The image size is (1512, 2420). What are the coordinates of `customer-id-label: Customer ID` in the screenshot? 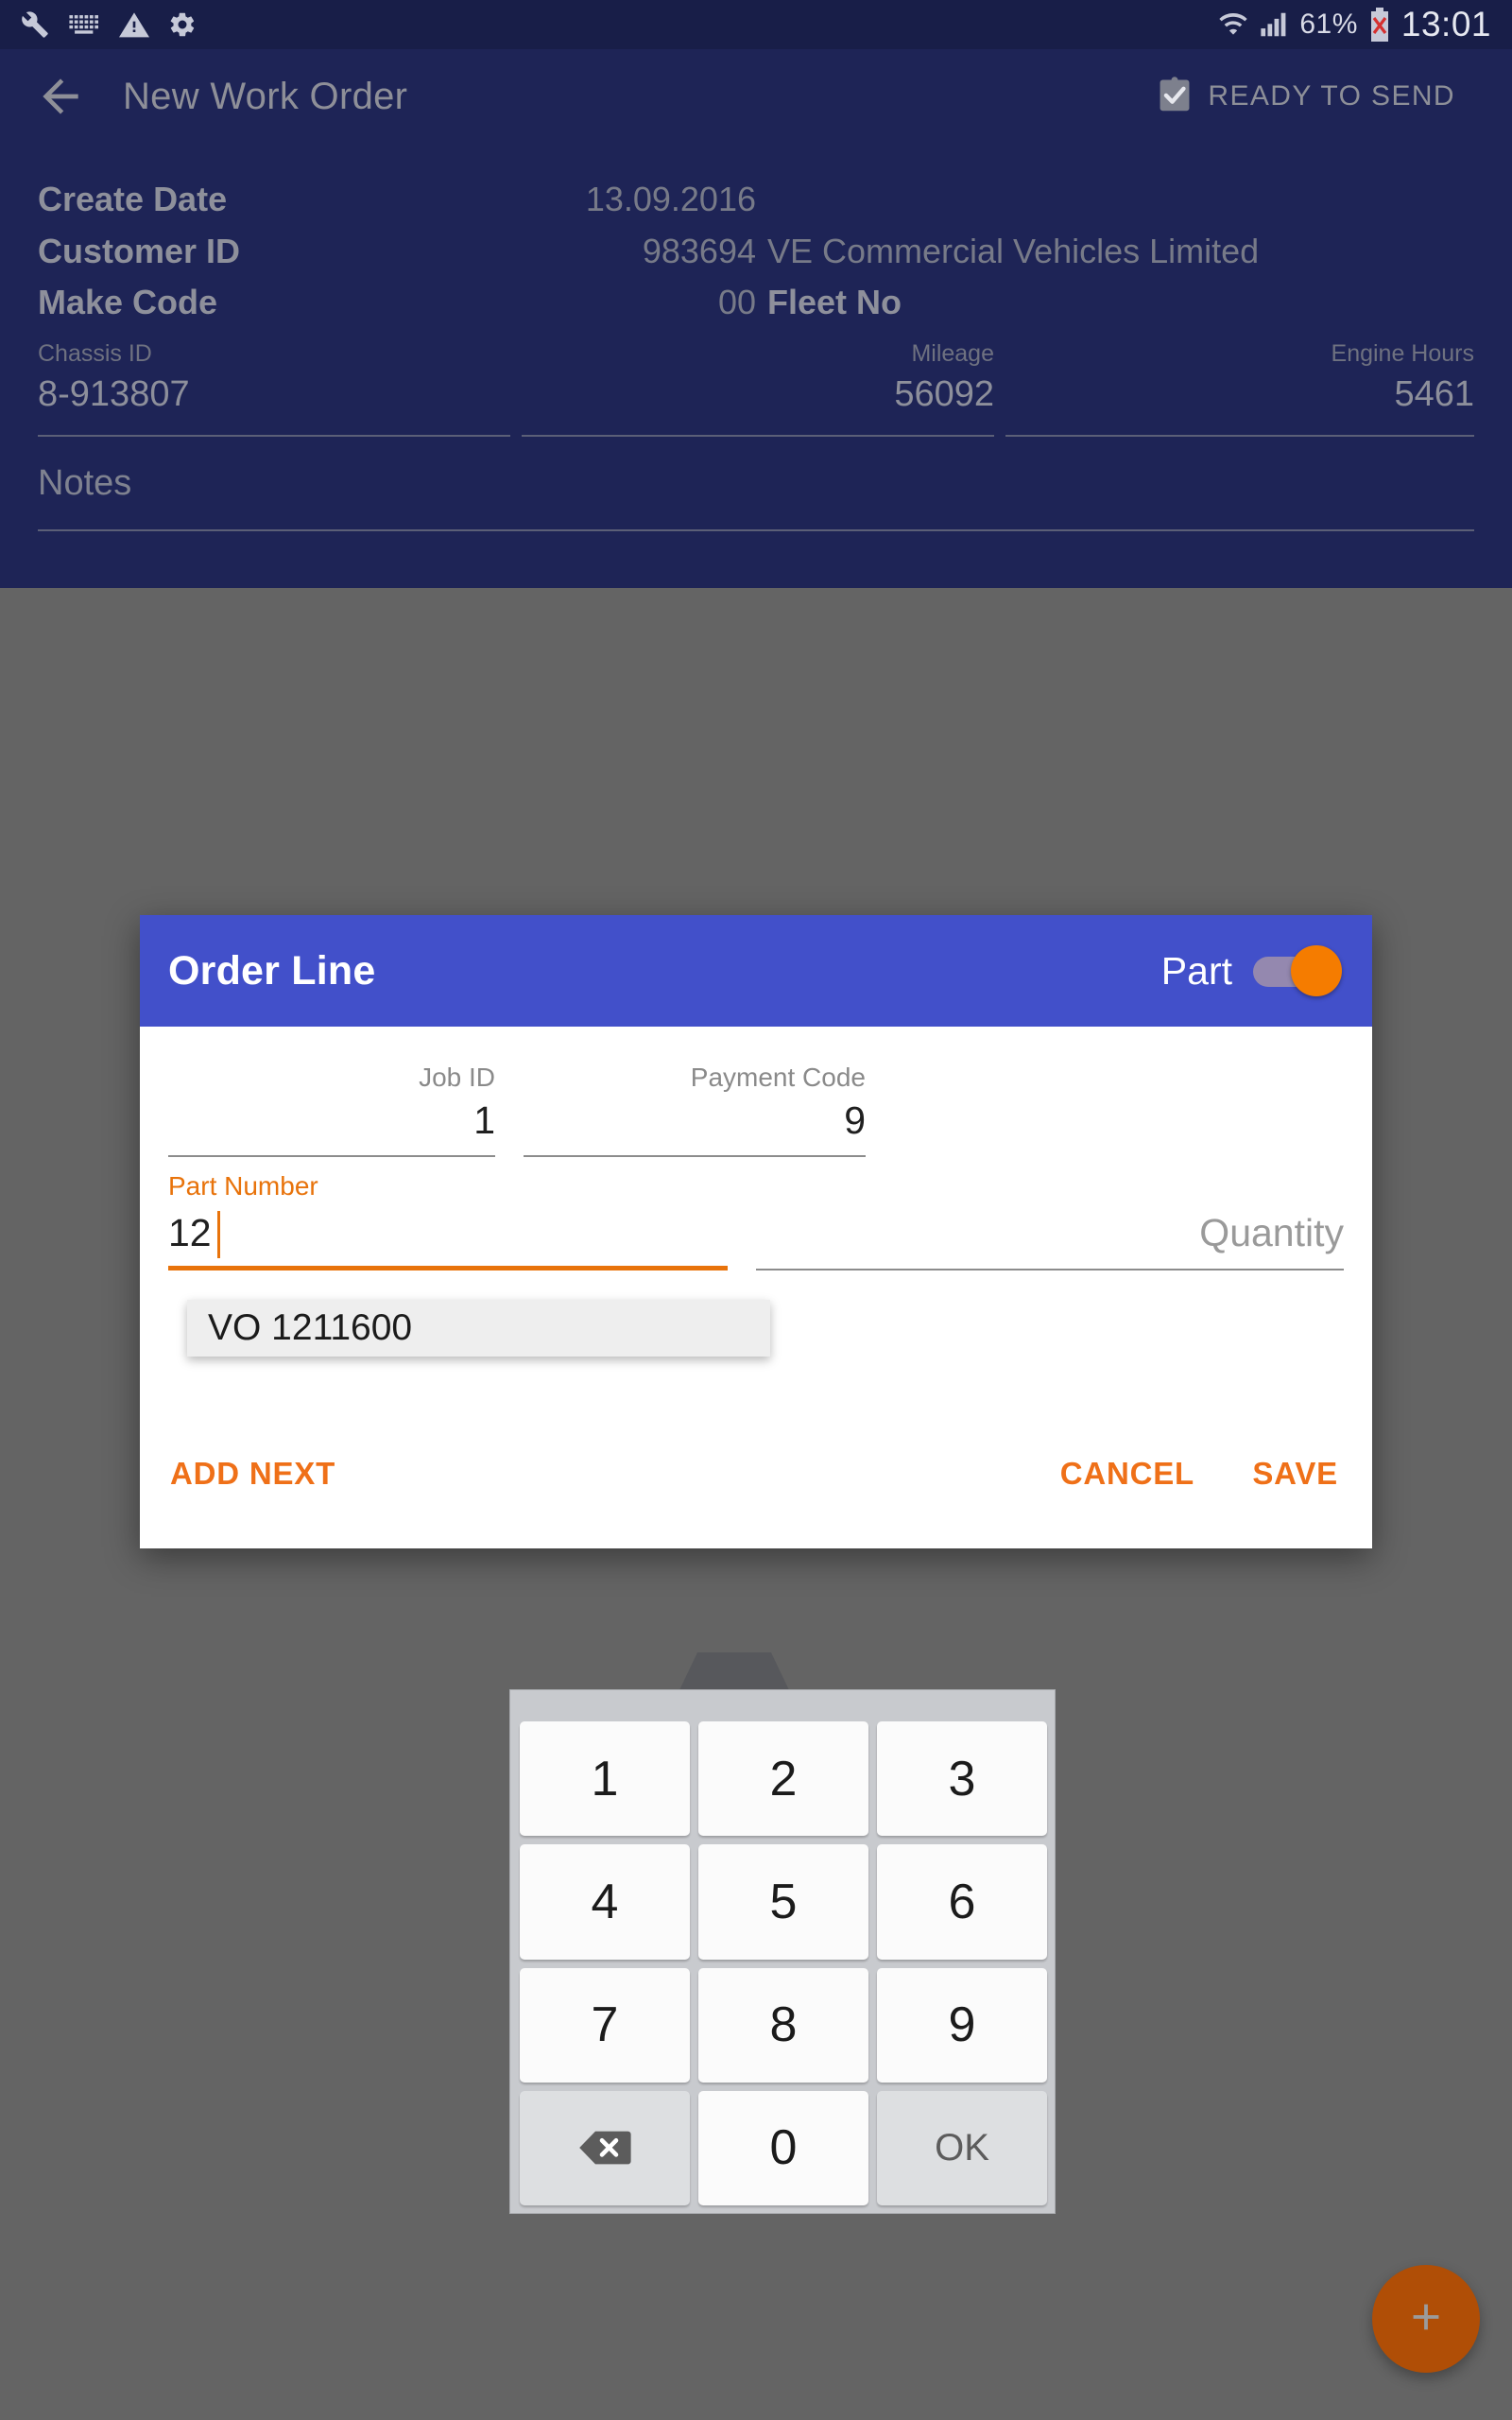 It's located at (139, 251).